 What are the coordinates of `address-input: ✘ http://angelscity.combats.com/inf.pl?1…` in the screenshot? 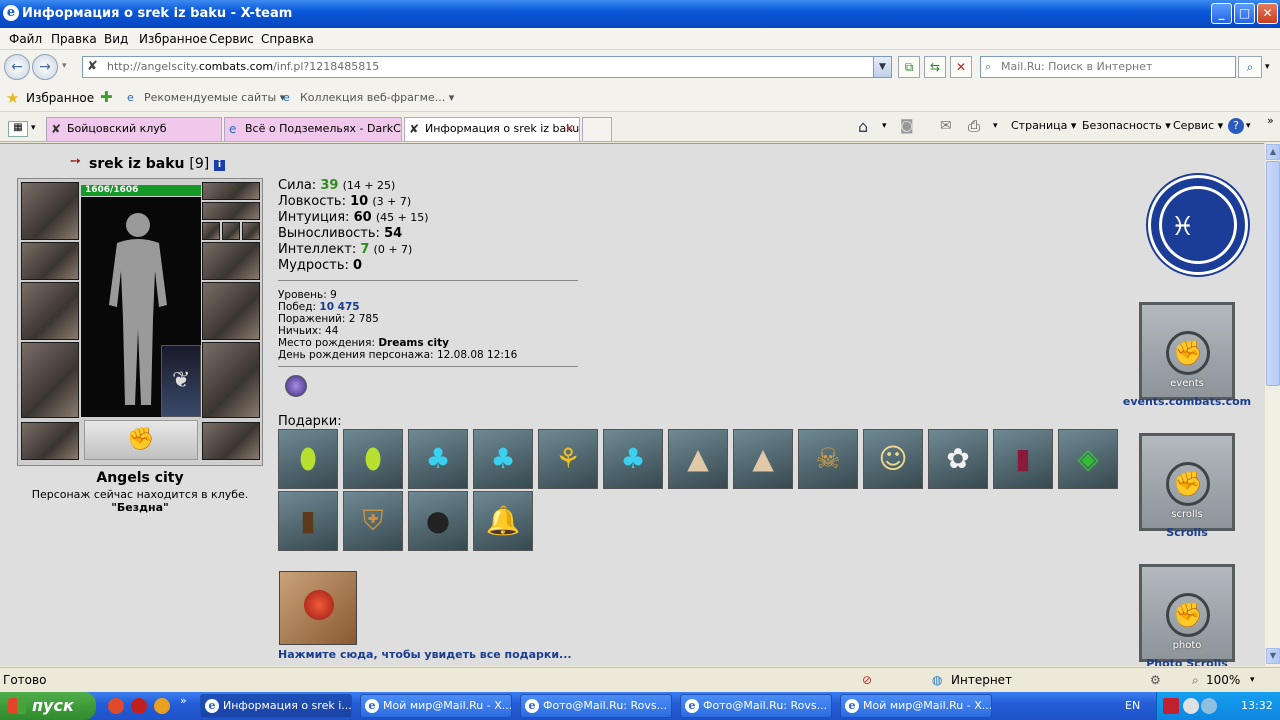 It's located at (487, 67).